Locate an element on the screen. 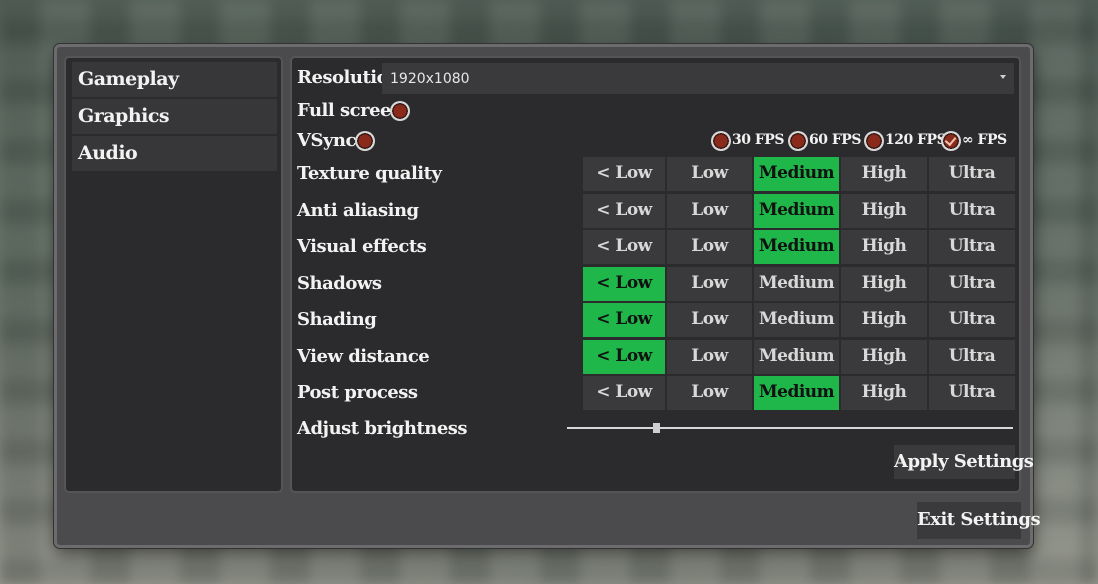 This screenshot has height=584, width=1098. quality-row-label: Shadows is located at coordinates (339, 283).